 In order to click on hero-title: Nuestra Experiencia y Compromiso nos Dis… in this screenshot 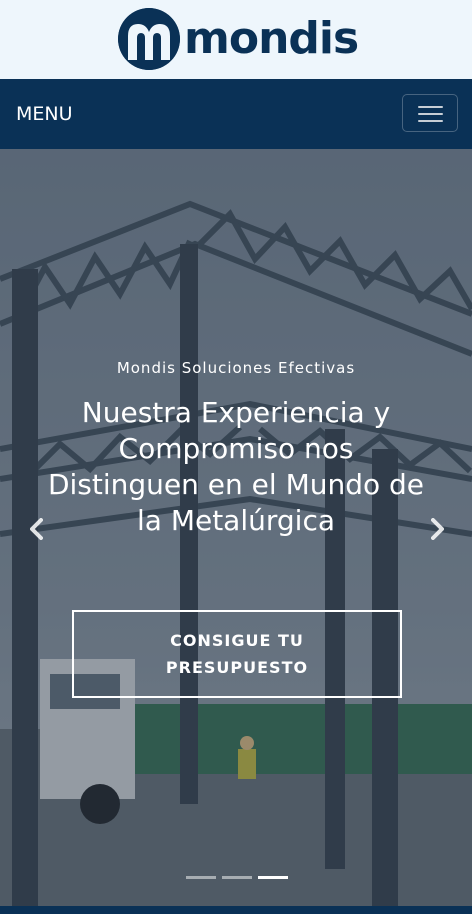, I will do `click(236, 466)`.